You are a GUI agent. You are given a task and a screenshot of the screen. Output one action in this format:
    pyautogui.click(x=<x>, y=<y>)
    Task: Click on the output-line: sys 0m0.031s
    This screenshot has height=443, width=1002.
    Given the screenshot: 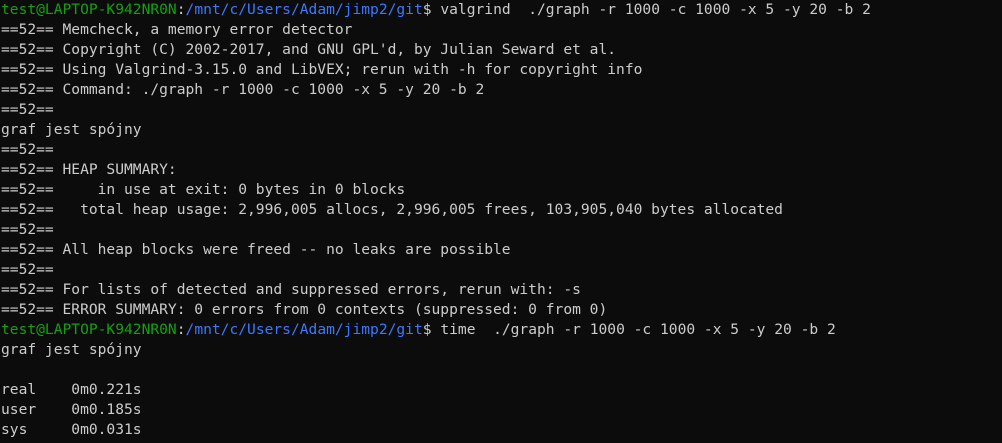 What is the action you would take?
    pyautogui.click(x=71, y=429)
    